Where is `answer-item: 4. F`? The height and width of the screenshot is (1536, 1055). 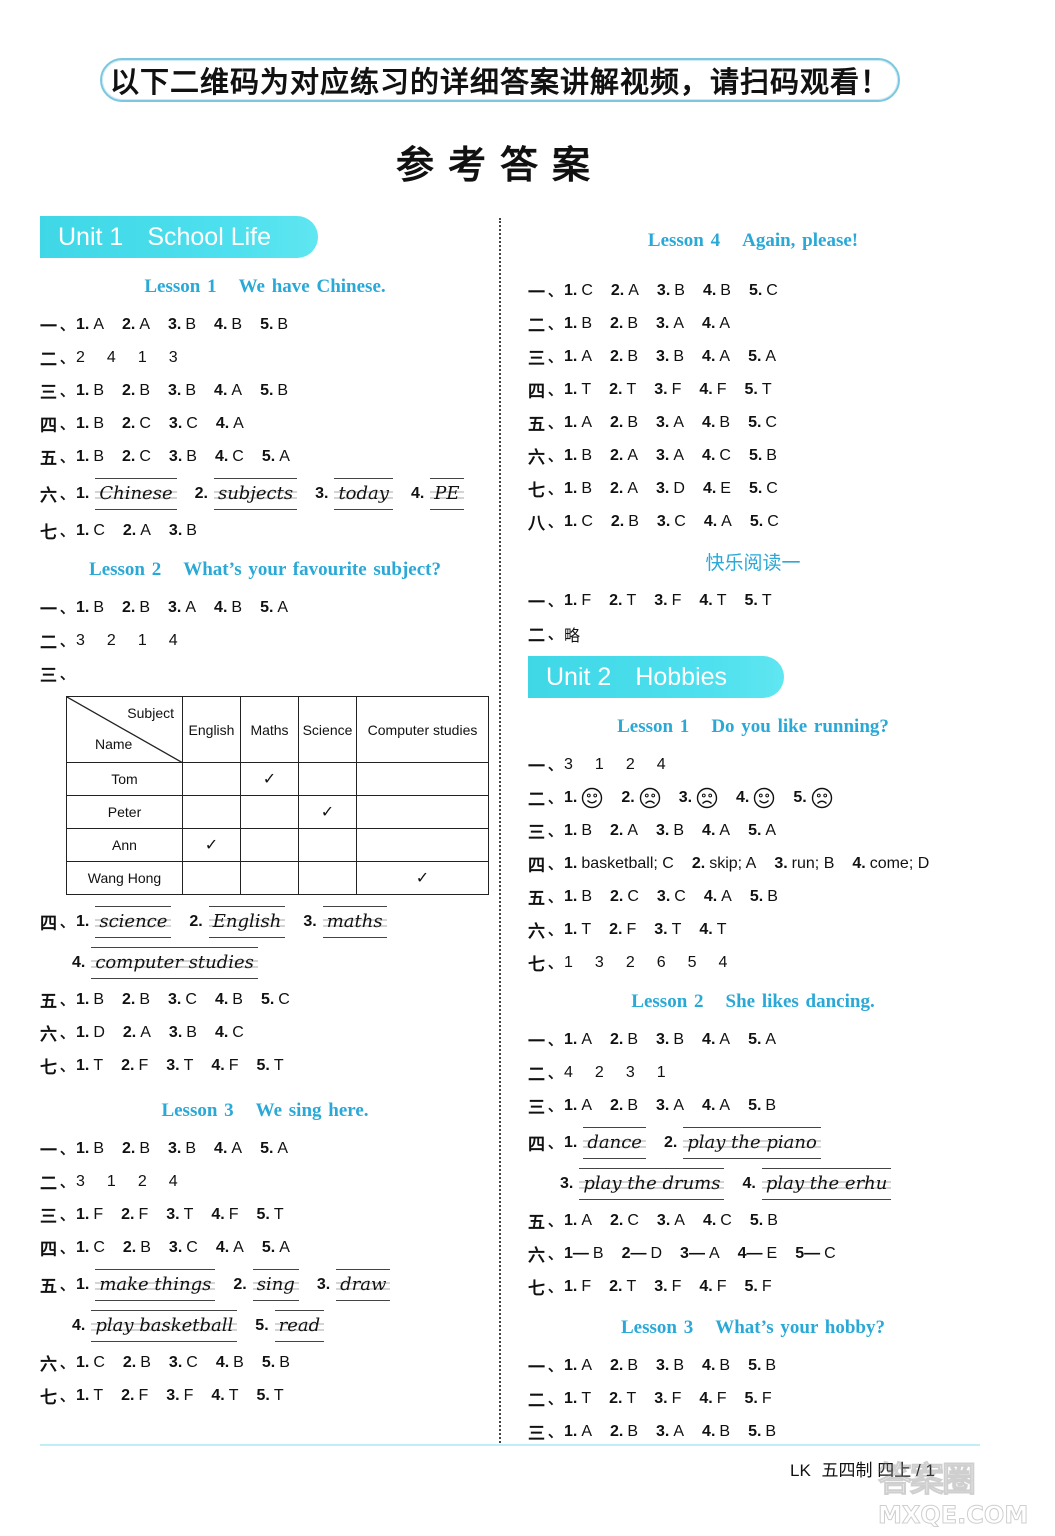 answer-item: 4. F is located at coordinates (712, 1399).